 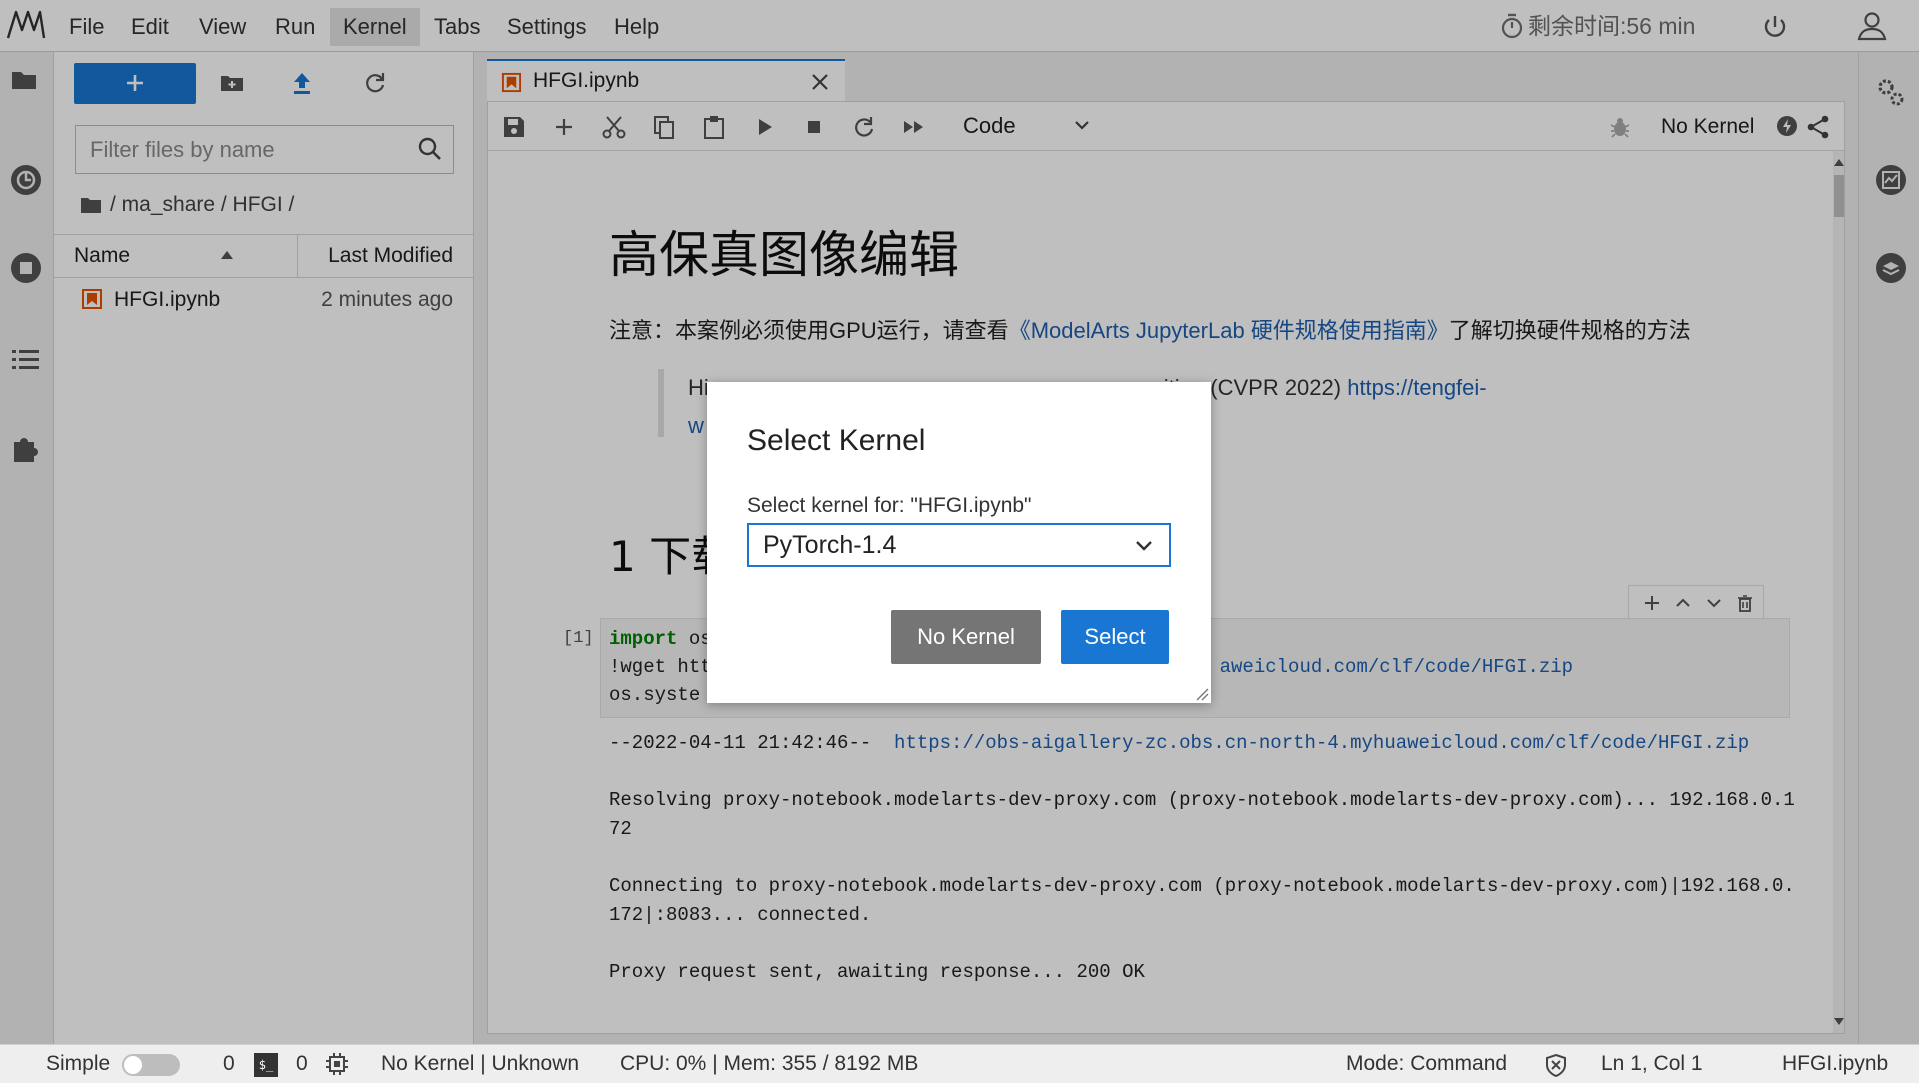 I want to click on select-button: Select, so click(x=1115, y=637).